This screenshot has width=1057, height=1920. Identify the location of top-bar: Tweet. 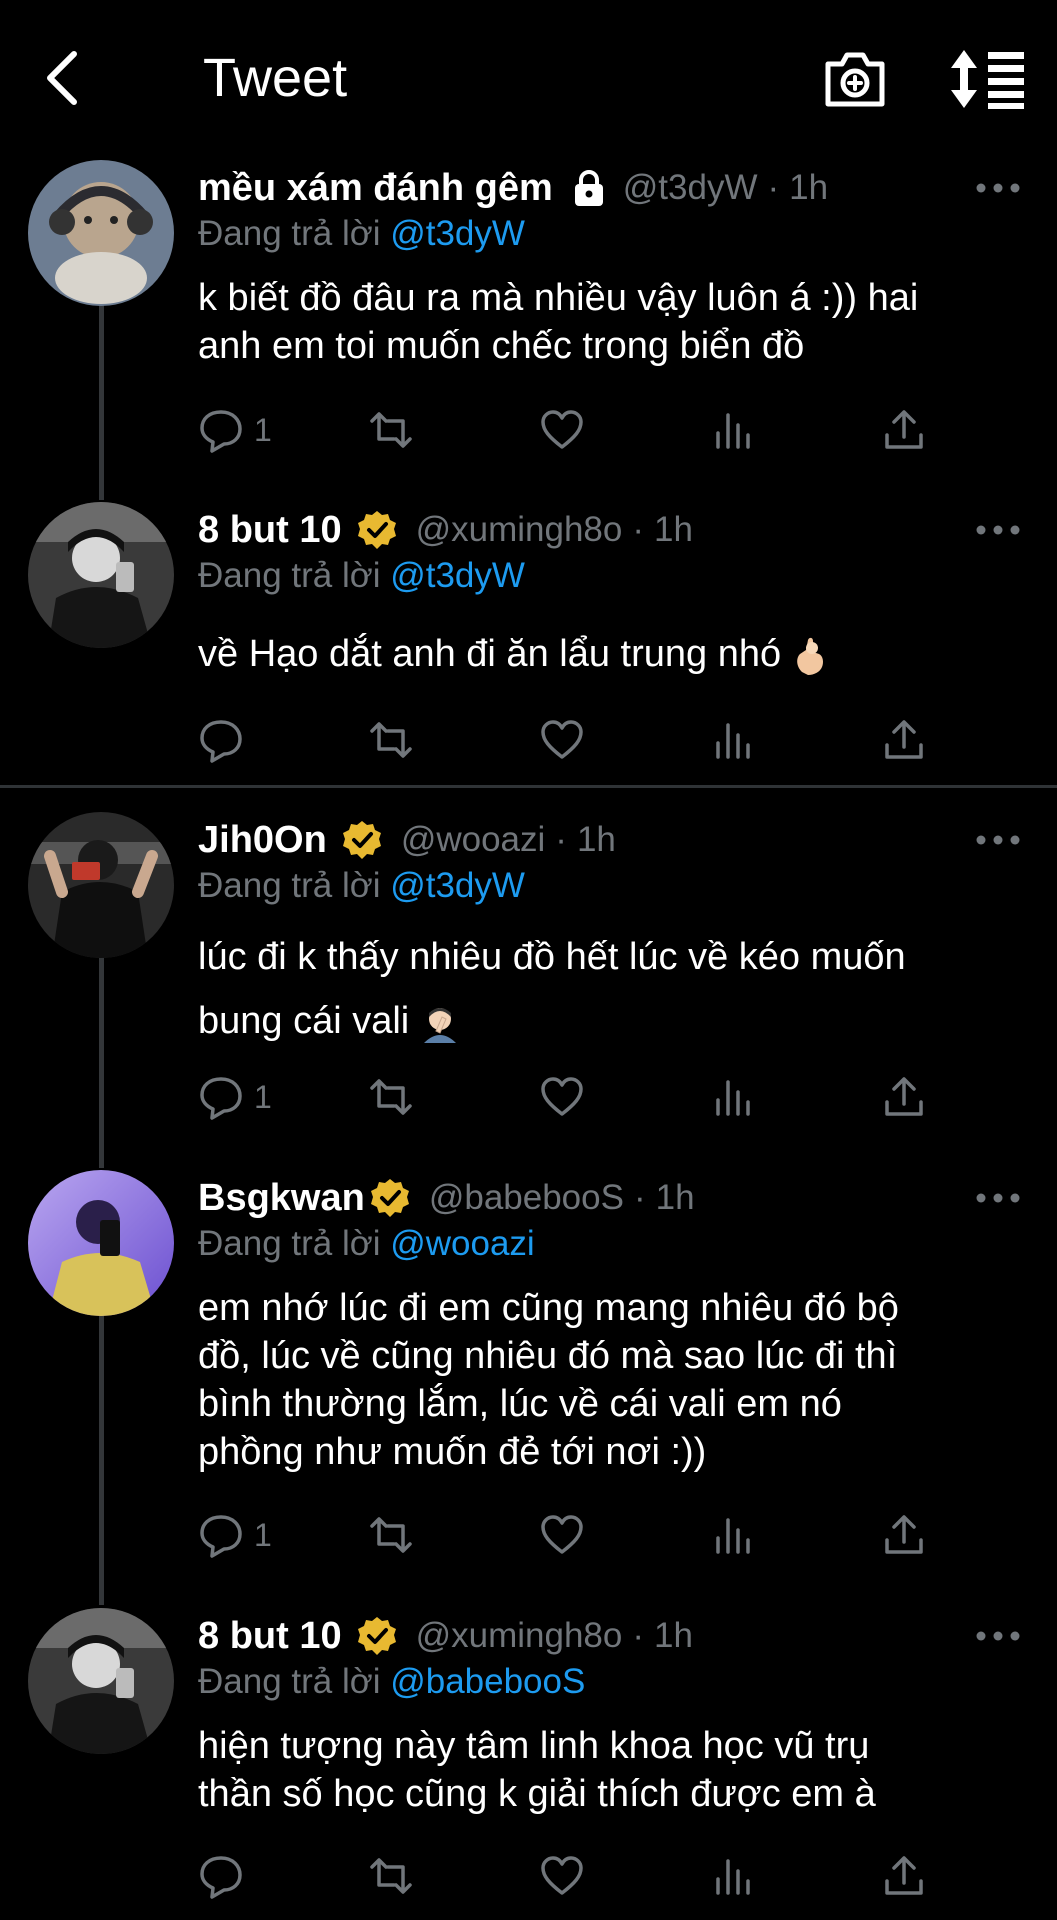
(528, 75).